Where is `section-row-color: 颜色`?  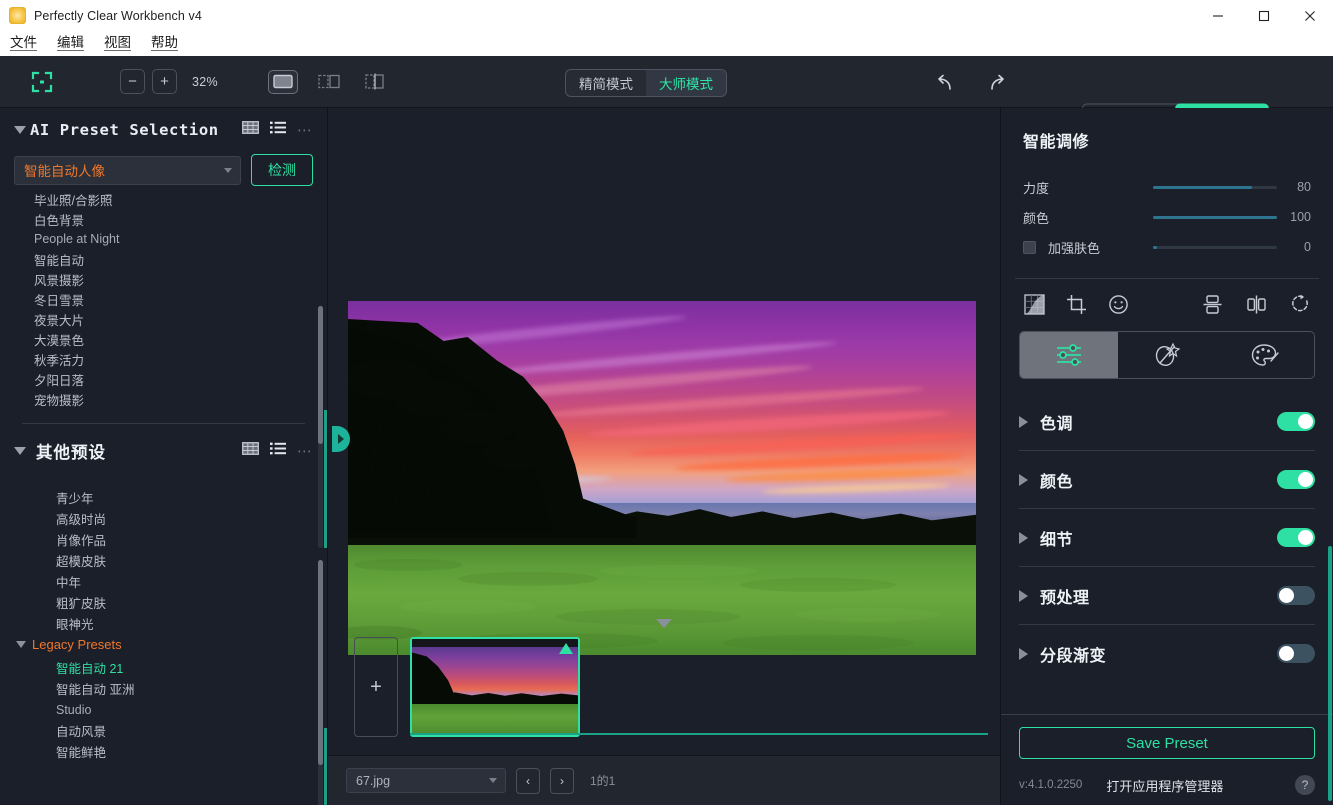
section-row-color: 颜色 is located at coordinates (1167, 479).